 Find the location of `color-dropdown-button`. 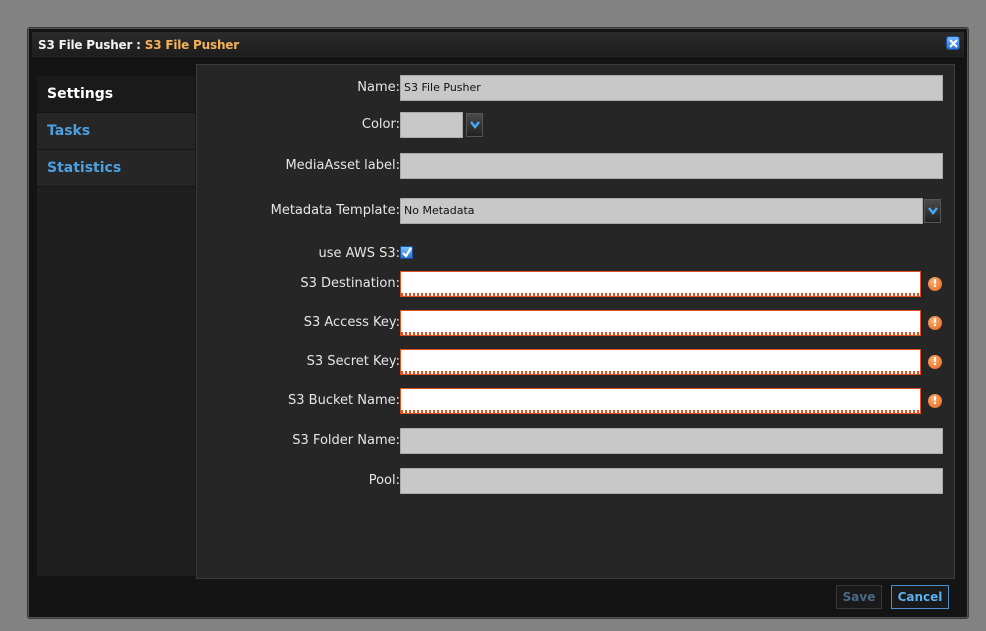

color-dropdown-button is located at coordinates (474, 125).